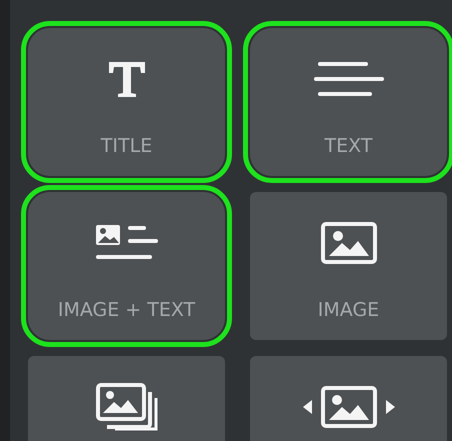 The height and width of the screenshot is (441, 452). What do you see at coordinates (126, 102) in the screenshot?
I see `block-tile: TITLE` at bounding box center [126, 102].